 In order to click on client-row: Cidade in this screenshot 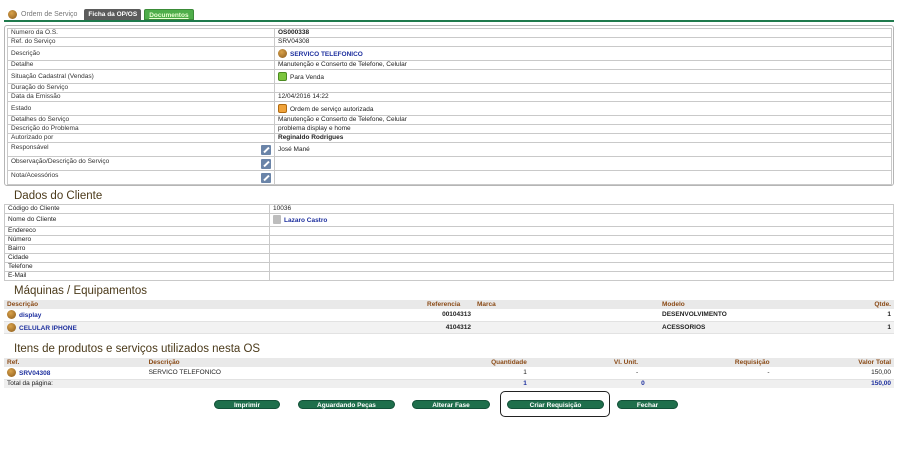, I will do `click(449, 258)`.